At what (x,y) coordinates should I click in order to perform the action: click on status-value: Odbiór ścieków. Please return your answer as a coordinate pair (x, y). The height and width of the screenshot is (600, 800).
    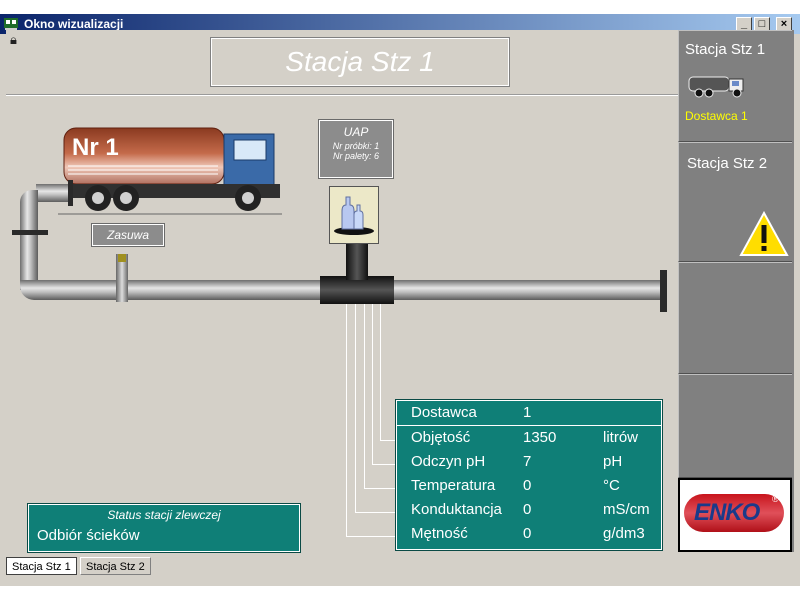
    Looking at the image, I should click on (88, 535).